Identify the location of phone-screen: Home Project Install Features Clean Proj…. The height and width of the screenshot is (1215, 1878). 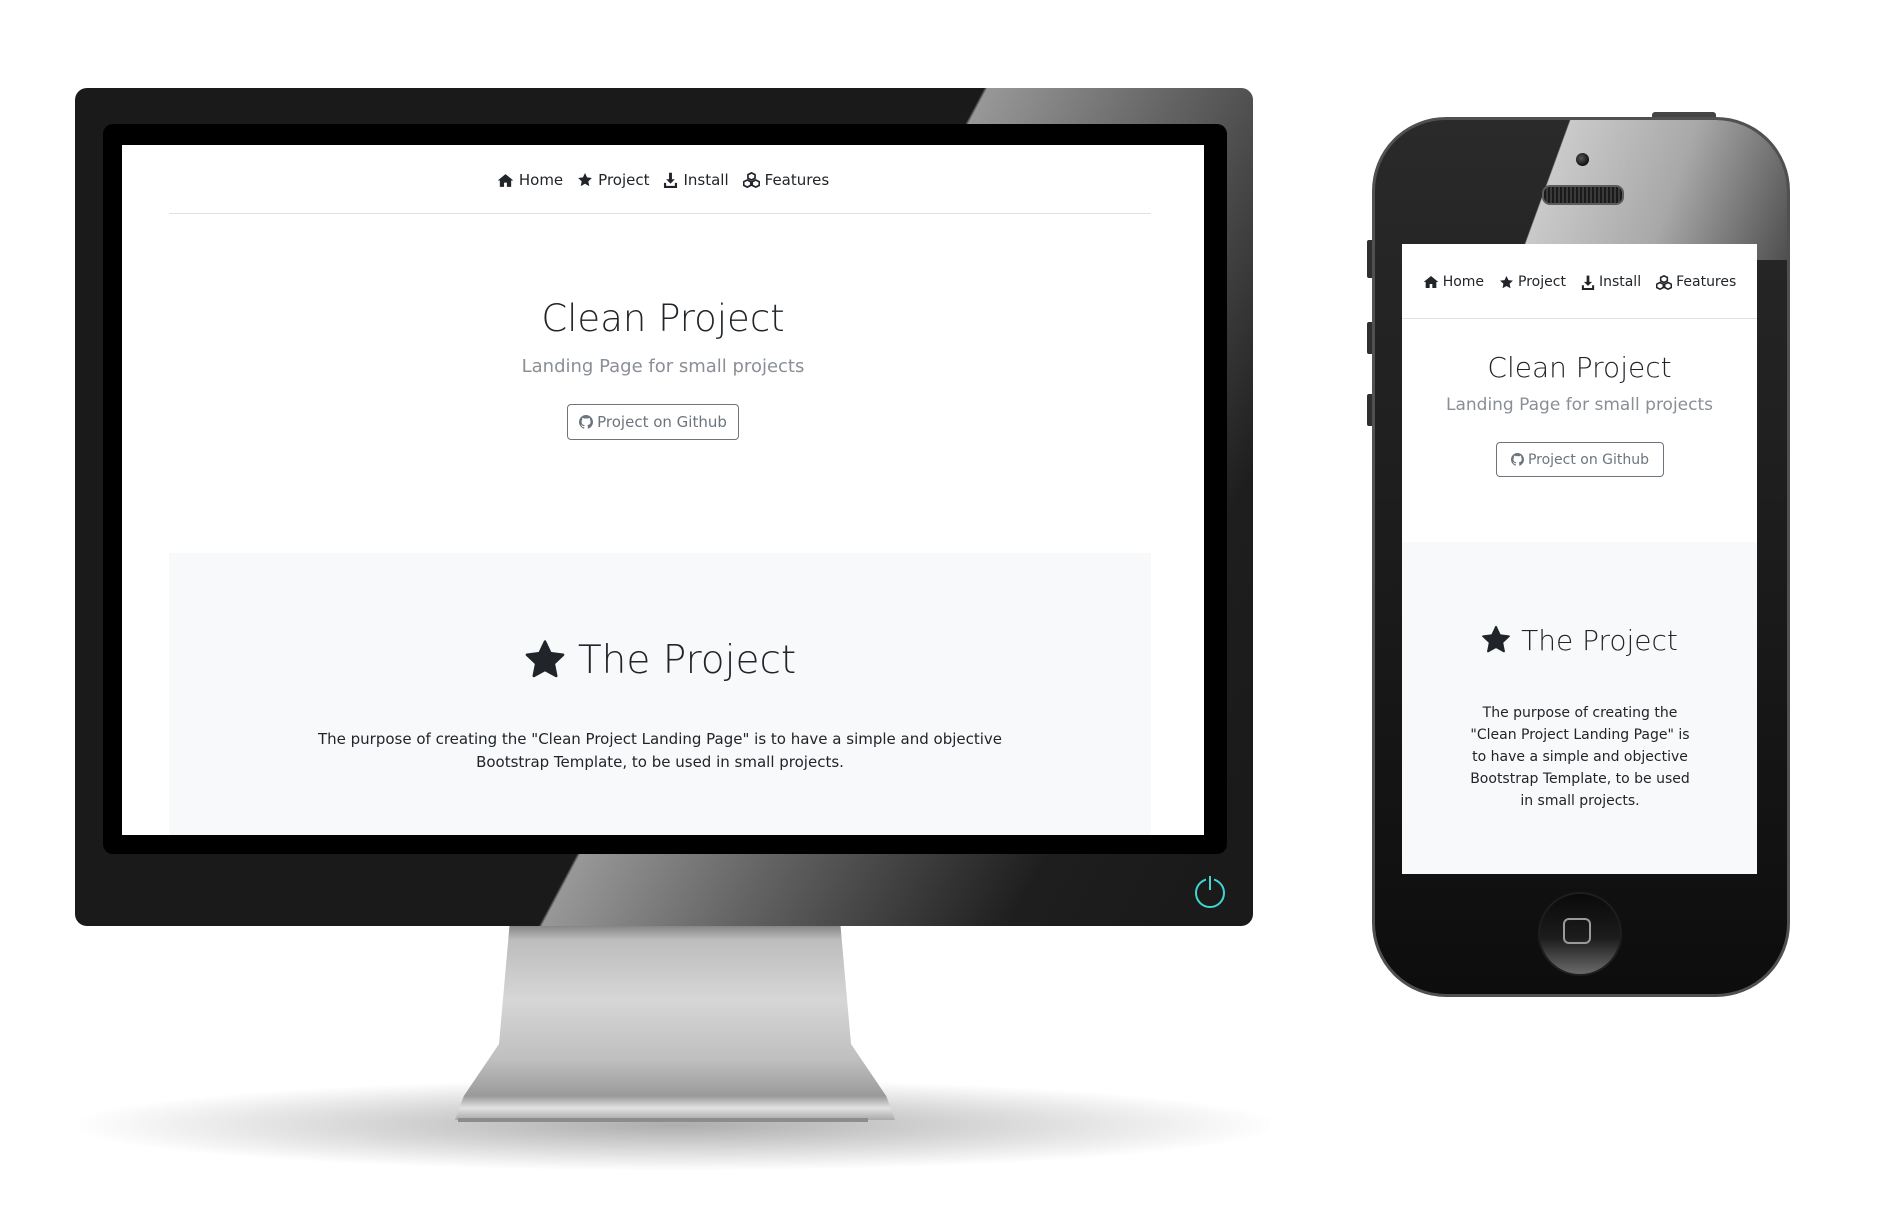
(1579, 559).